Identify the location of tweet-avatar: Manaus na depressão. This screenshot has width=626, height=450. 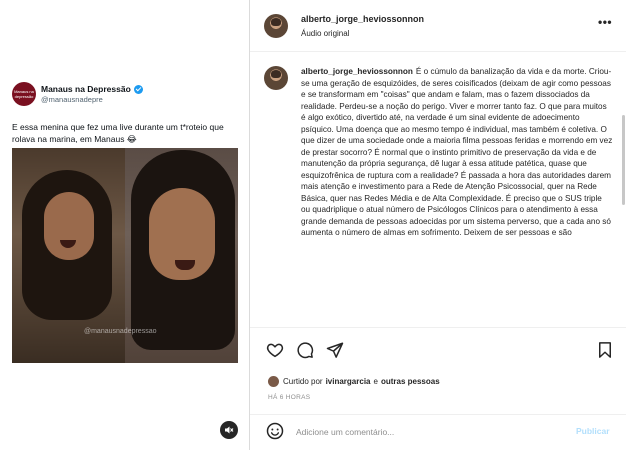
(24, 94).